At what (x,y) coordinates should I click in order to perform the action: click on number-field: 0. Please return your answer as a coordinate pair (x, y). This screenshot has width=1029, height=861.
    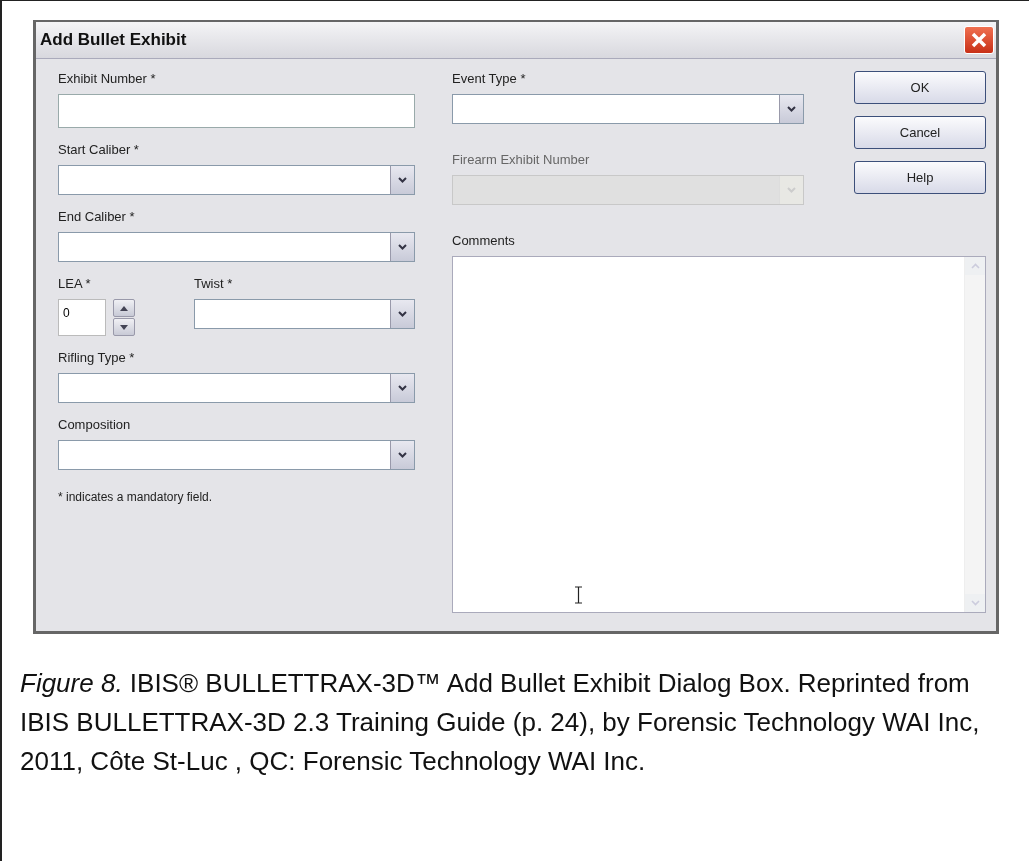
    Looking at the image, I should click on (82, 317).